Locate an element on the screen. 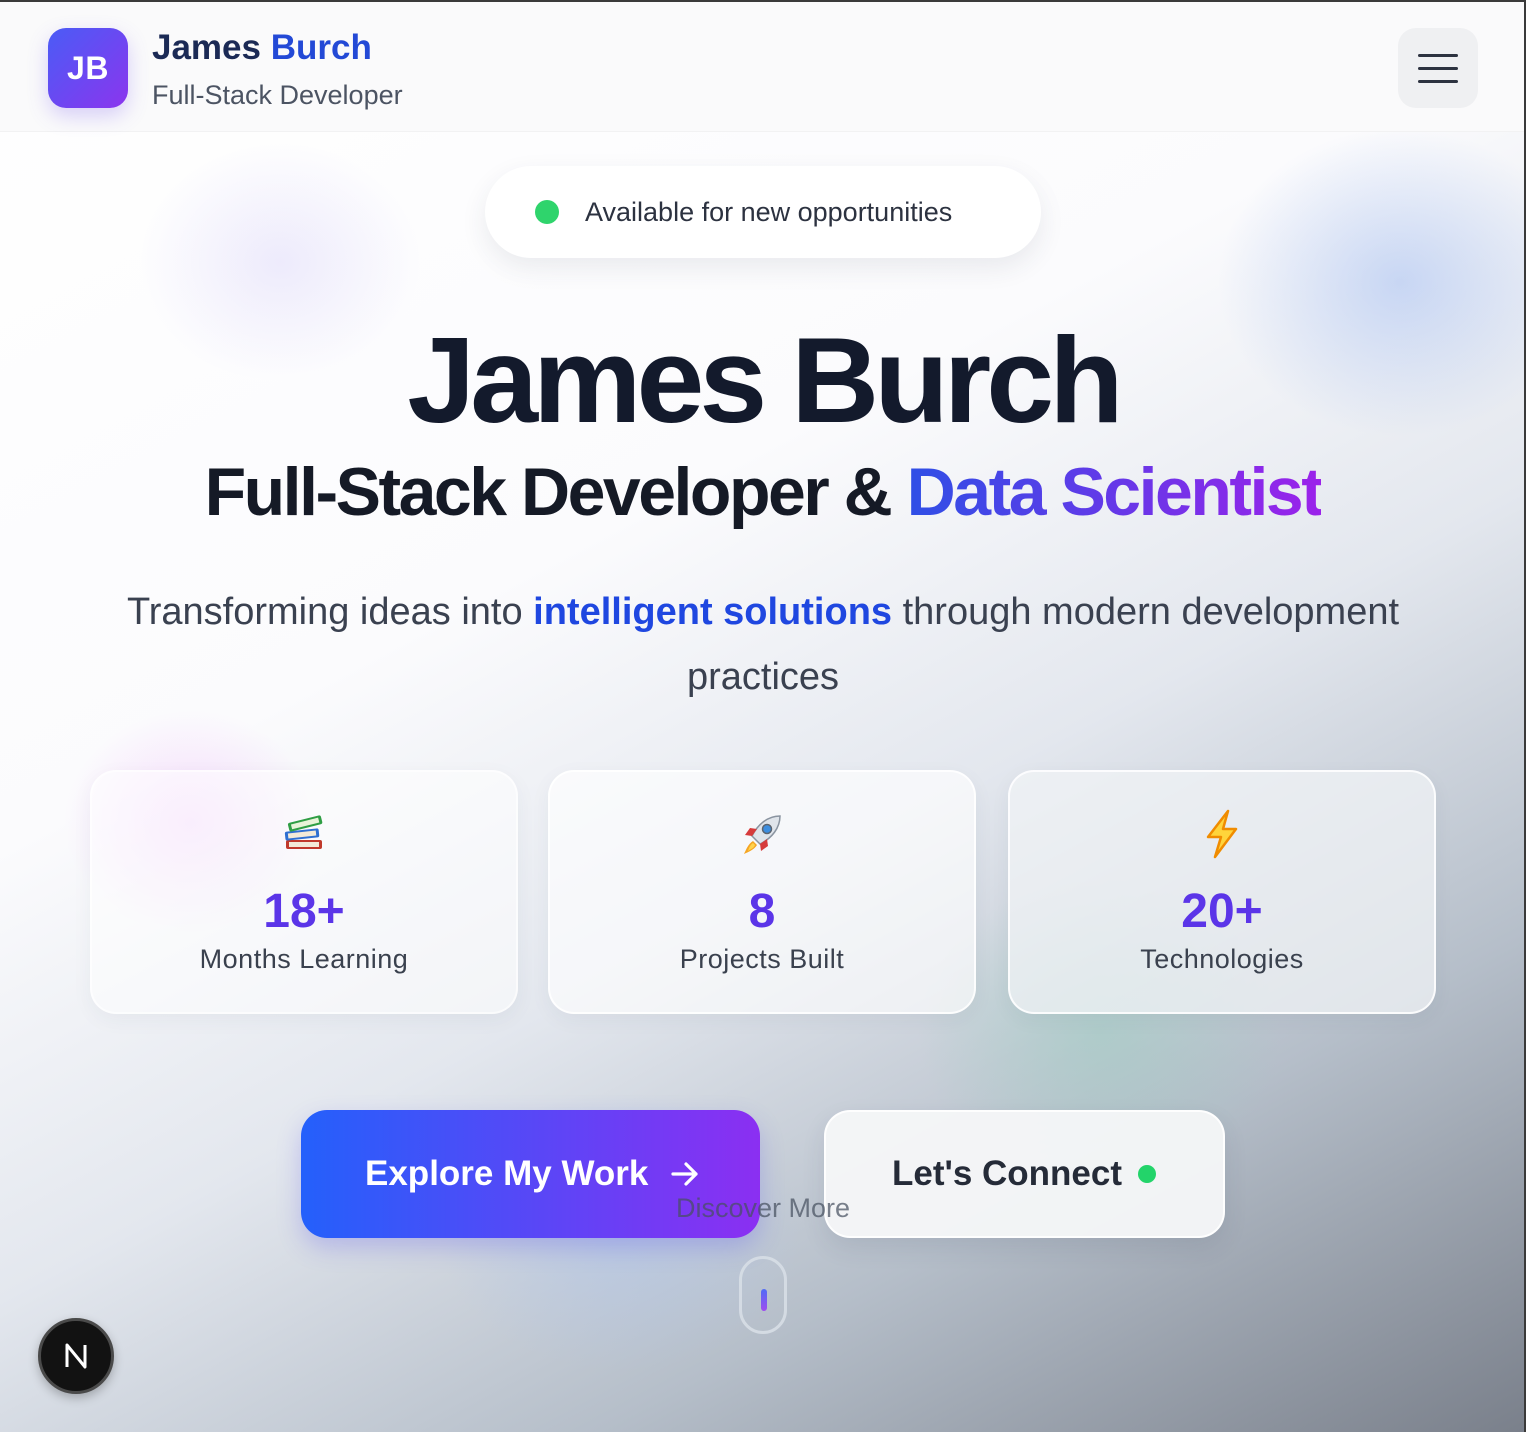 The image size is (1526, 1432). rocket-icon is located at coordinates (762, 836).